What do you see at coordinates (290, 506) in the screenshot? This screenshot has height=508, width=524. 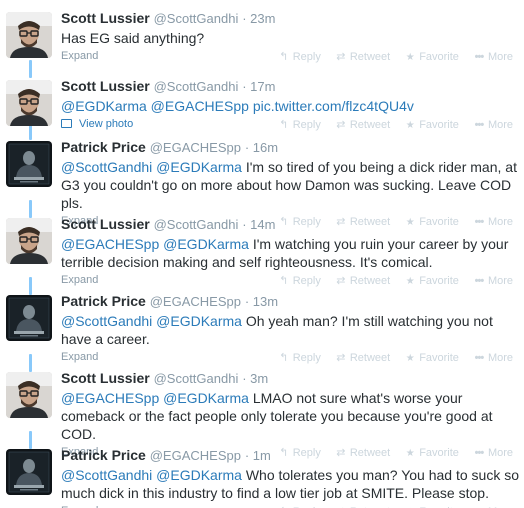 I see `tweet-footer: Expand↰Reply⇄Retweet★Favorite•••More` at bounding box center [290, 506].